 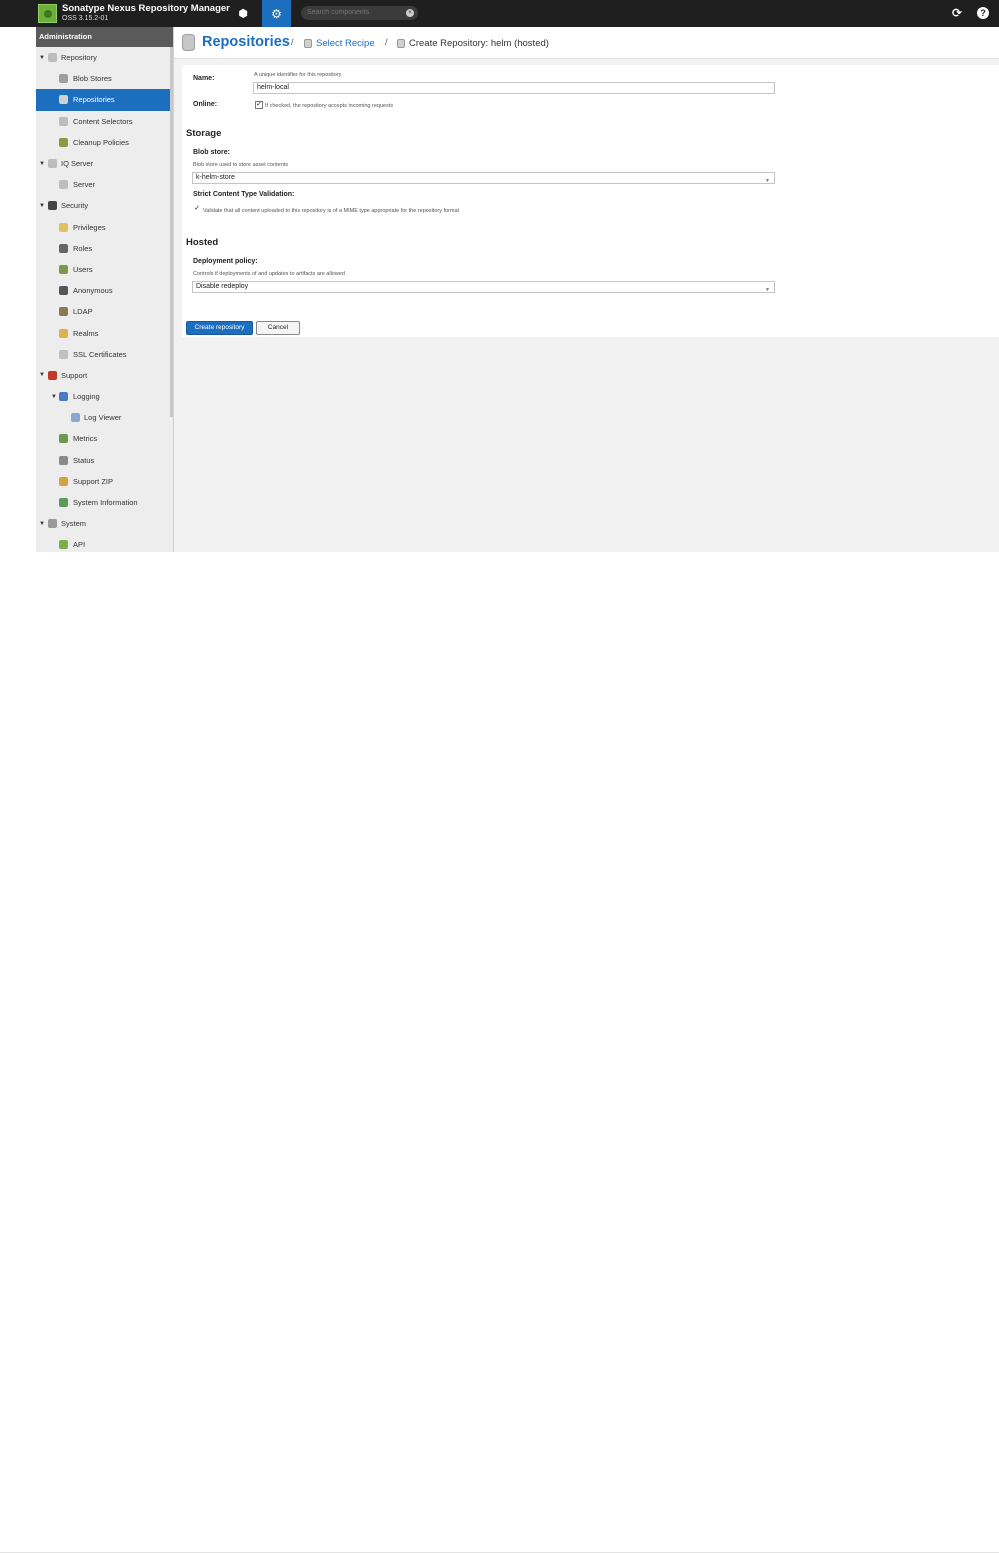 What do you see at coordinates (211, 152) in the screenshot?
I see `blob-store-label: Blob store:` at bounding box center [211, 152].